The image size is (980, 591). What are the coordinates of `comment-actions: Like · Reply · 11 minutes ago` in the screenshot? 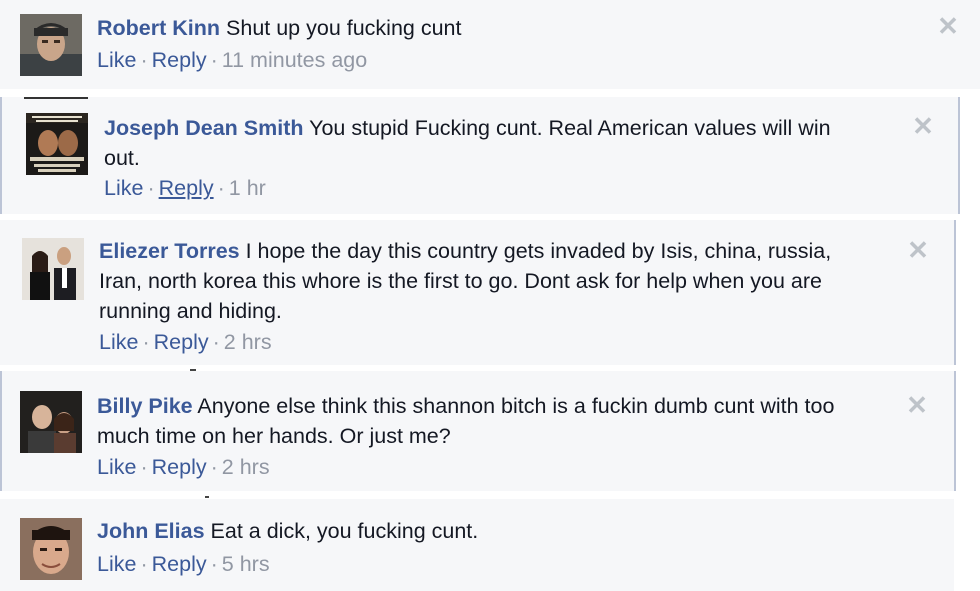 It's located at (232, 60).